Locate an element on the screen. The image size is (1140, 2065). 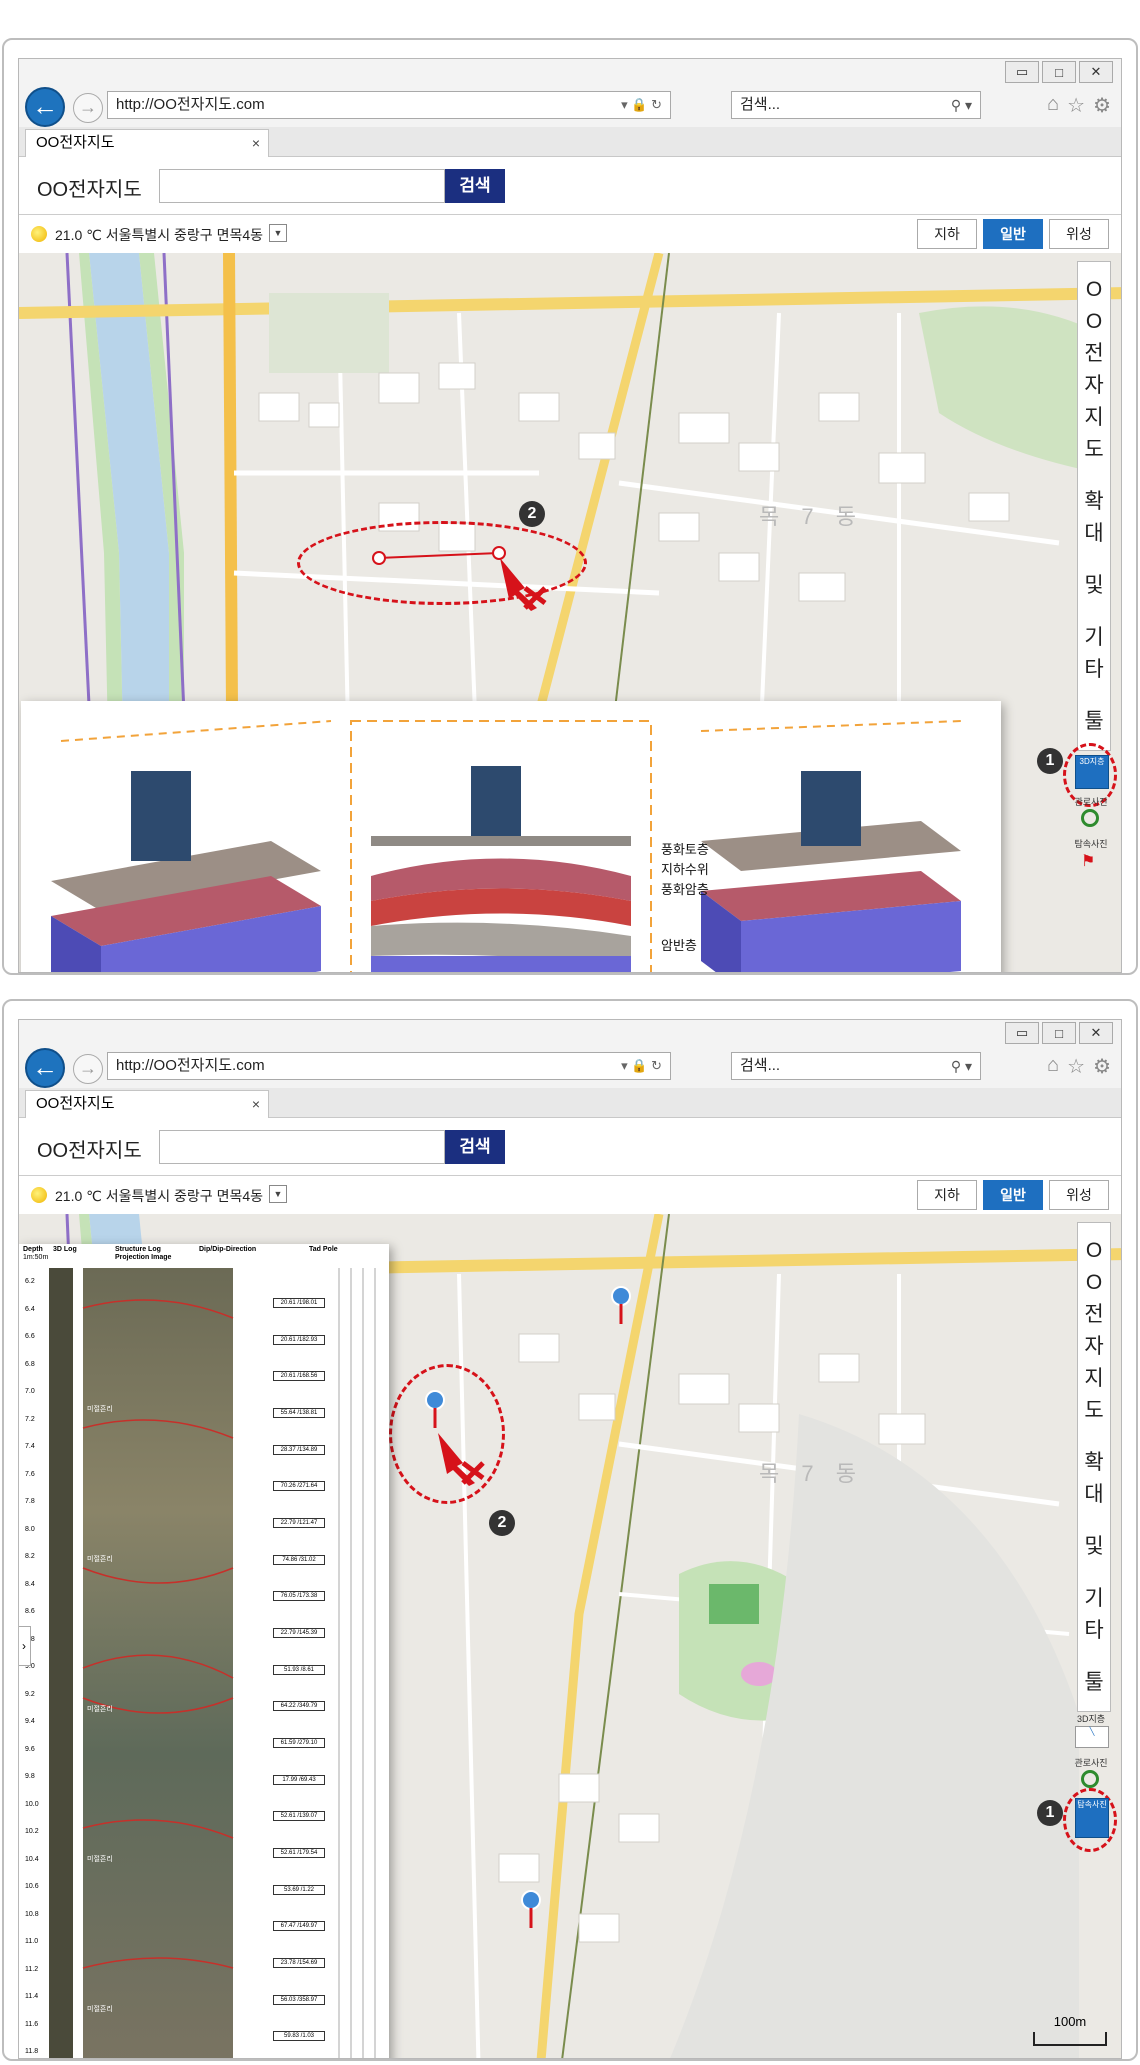
dip-value-box: 22.79 /121.47 is located at coordinates (299, 1523).